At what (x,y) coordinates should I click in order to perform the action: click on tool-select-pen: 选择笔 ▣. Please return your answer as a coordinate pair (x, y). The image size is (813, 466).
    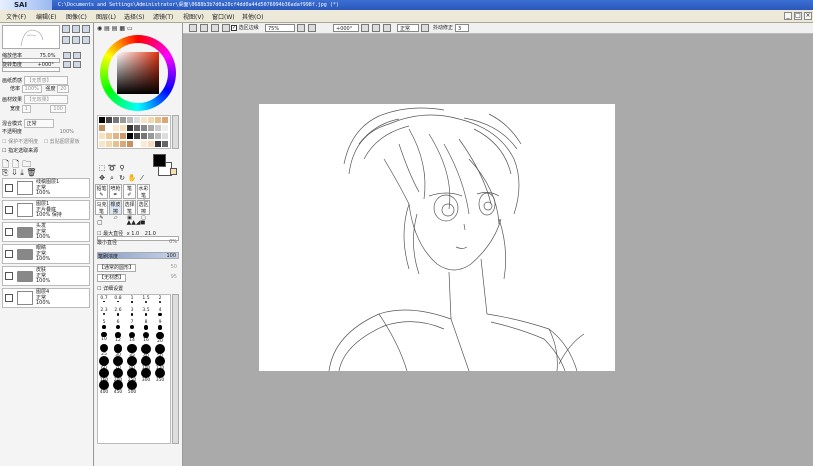
    Looking at the image, I should click on (129, 210).